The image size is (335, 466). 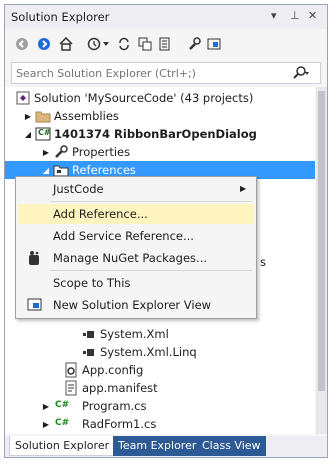 I want to click on tree-item-label: System.Xml, so click(x=134, y=334).